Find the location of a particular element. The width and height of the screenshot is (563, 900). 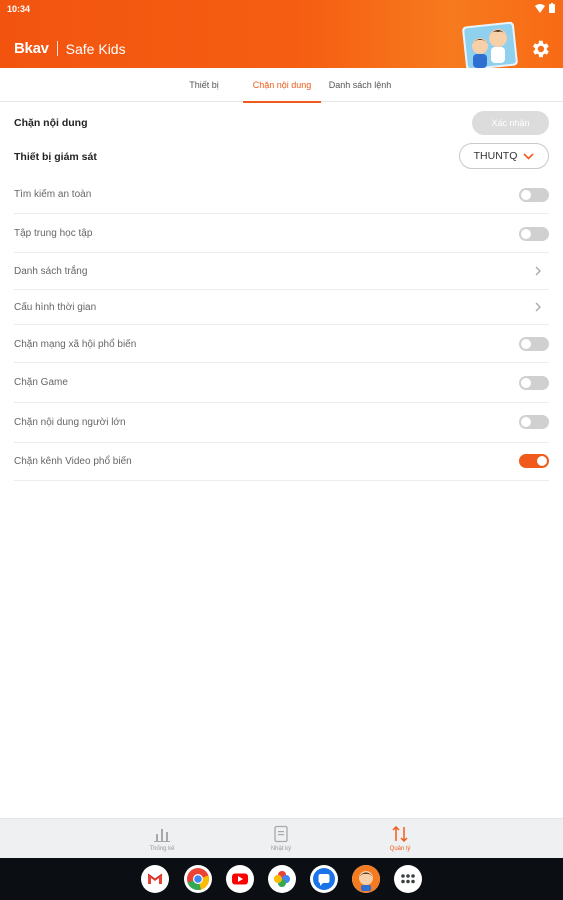

nav-statistics: Thống kê is located at coordinates (162, 839).